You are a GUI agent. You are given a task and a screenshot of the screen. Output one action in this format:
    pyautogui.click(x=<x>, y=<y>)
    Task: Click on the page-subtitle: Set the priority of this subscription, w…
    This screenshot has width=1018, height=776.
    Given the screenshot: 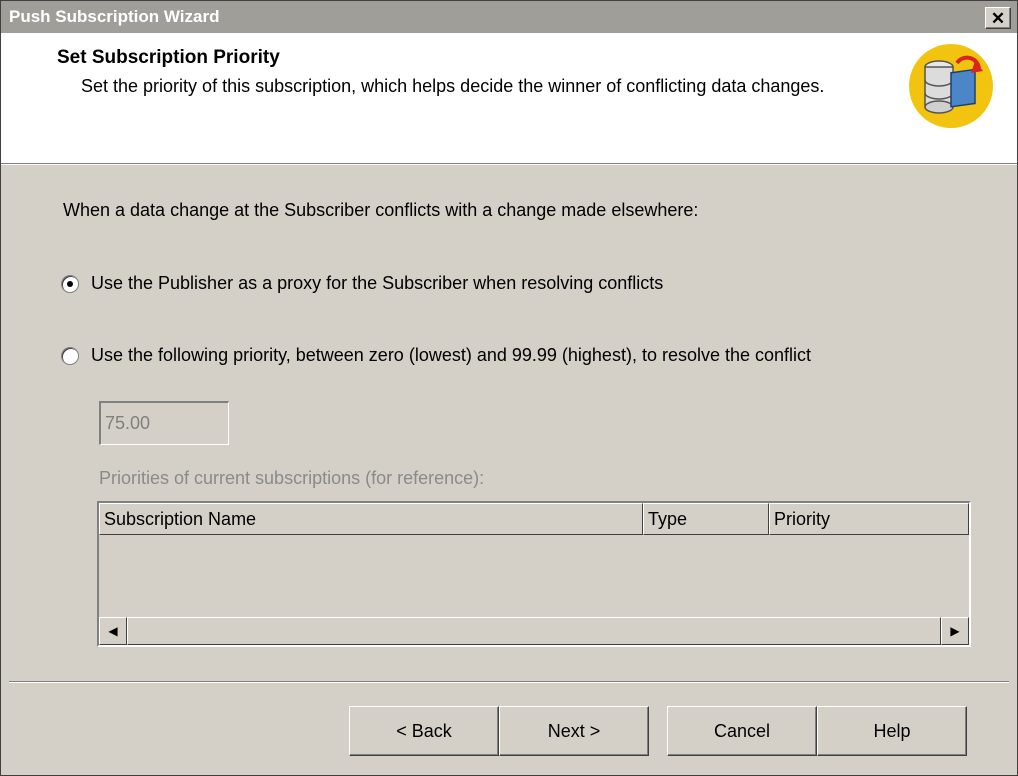 What is the action you would take?
    pyautogui.click(x=453, y=86)
    